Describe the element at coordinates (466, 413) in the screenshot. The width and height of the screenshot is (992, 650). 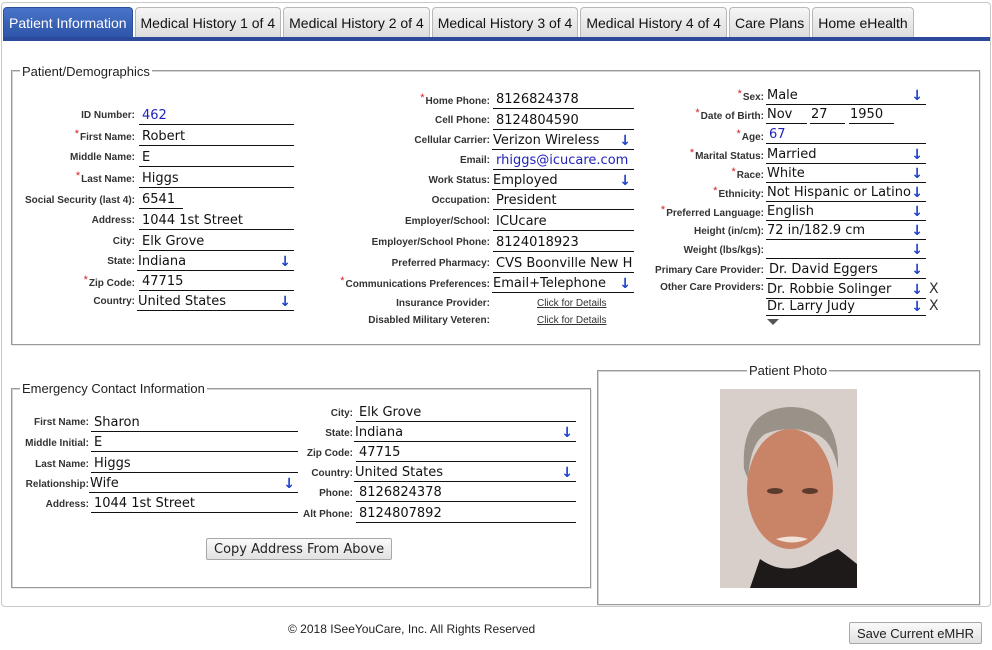
I see `ec-city-input: Elk Grove` at that location.